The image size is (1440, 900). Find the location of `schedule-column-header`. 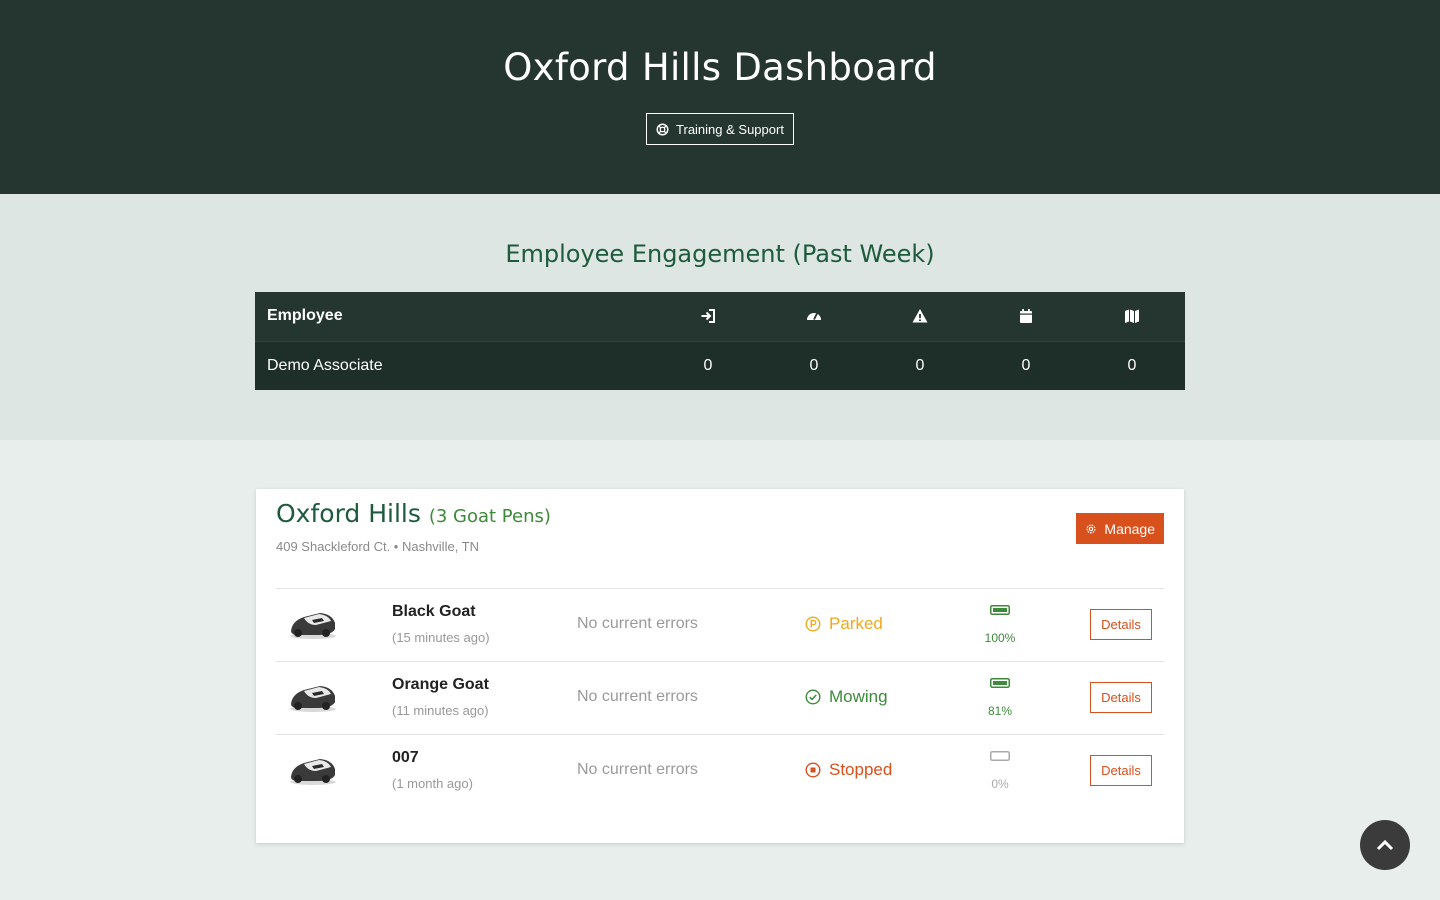

schedule-column-header is located at coordinates (1026, 316).